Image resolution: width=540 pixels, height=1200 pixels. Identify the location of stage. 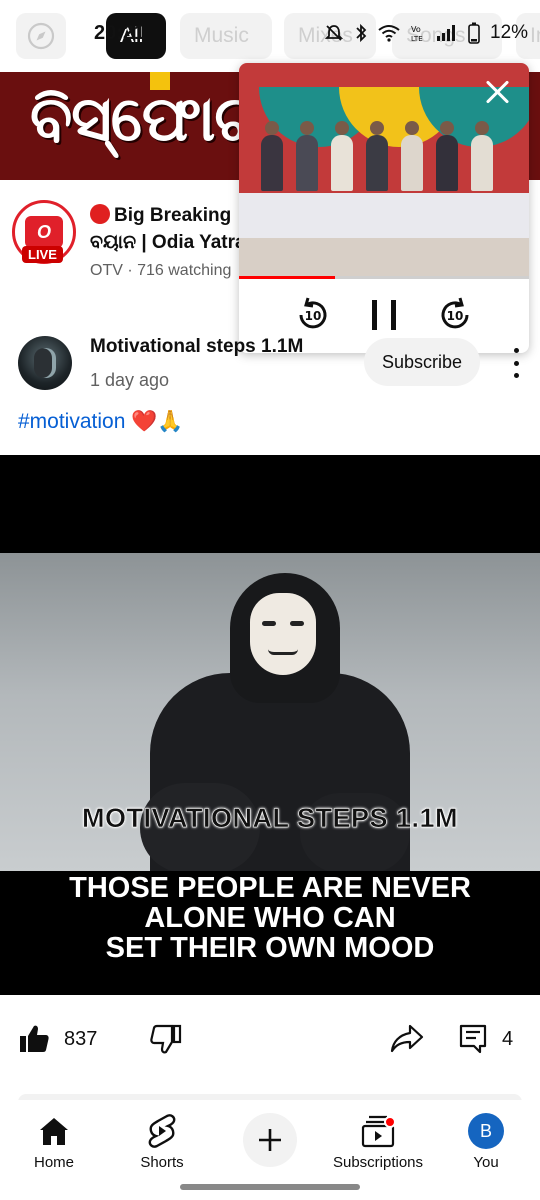
(384, 215).